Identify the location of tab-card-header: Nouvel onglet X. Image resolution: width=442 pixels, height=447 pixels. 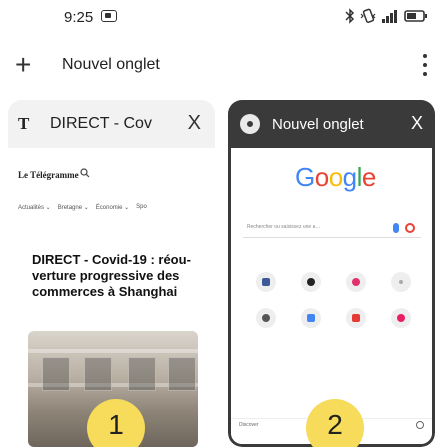
(331, 124).